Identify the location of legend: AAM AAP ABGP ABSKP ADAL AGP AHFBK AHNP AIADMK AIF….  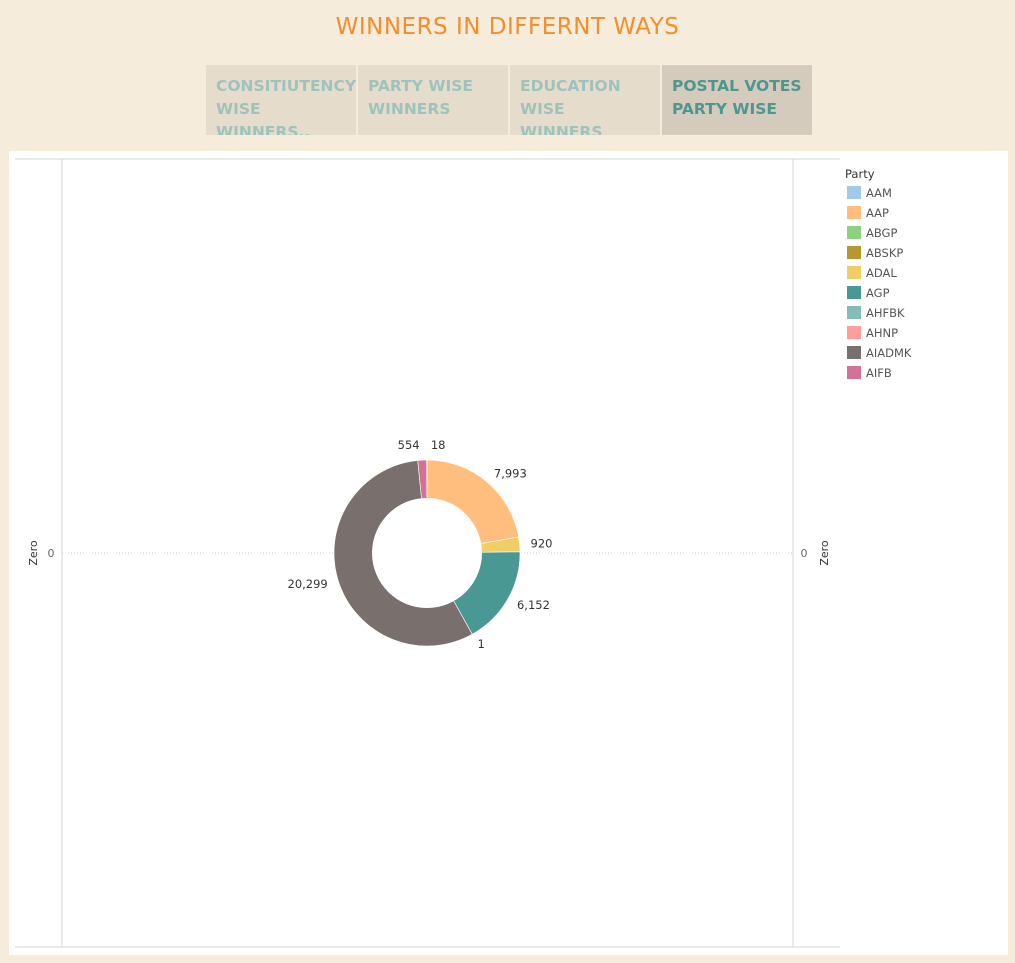
(879, 283).